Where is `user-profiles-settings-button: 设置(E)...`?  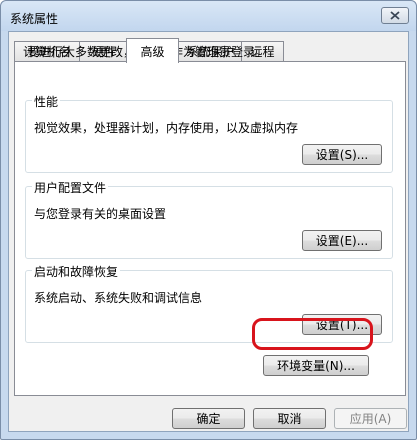
user-profiles-settings-button: 设置(E)... is located at coordinates (342, 240).